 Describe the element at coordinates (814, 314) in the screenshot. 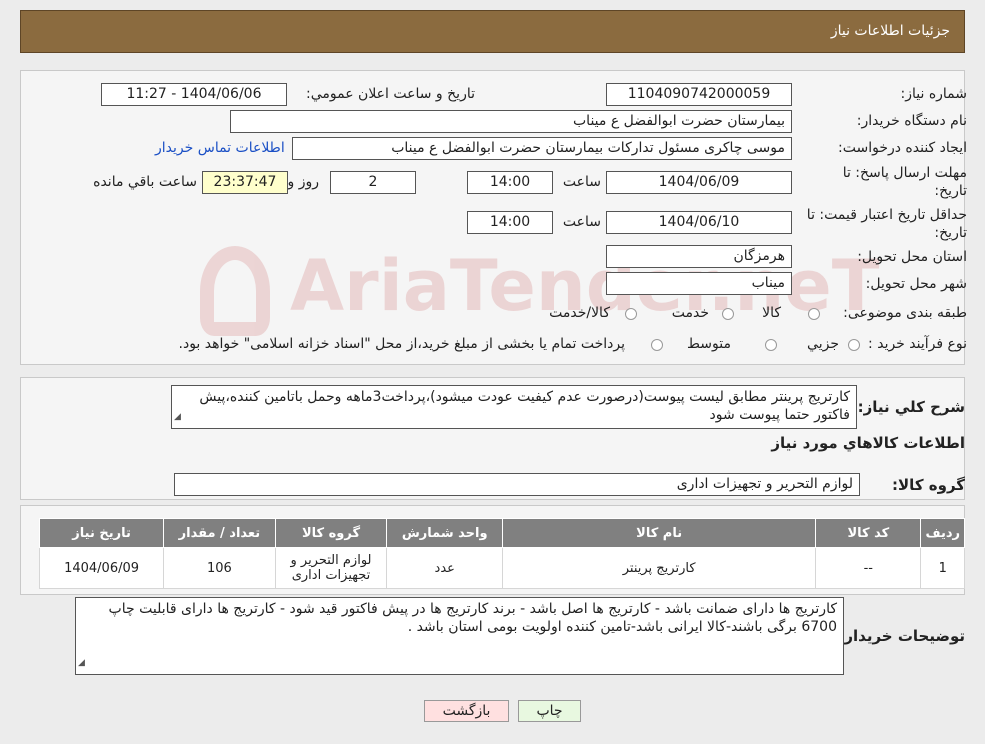

I see `category-radio-goods` at that location.